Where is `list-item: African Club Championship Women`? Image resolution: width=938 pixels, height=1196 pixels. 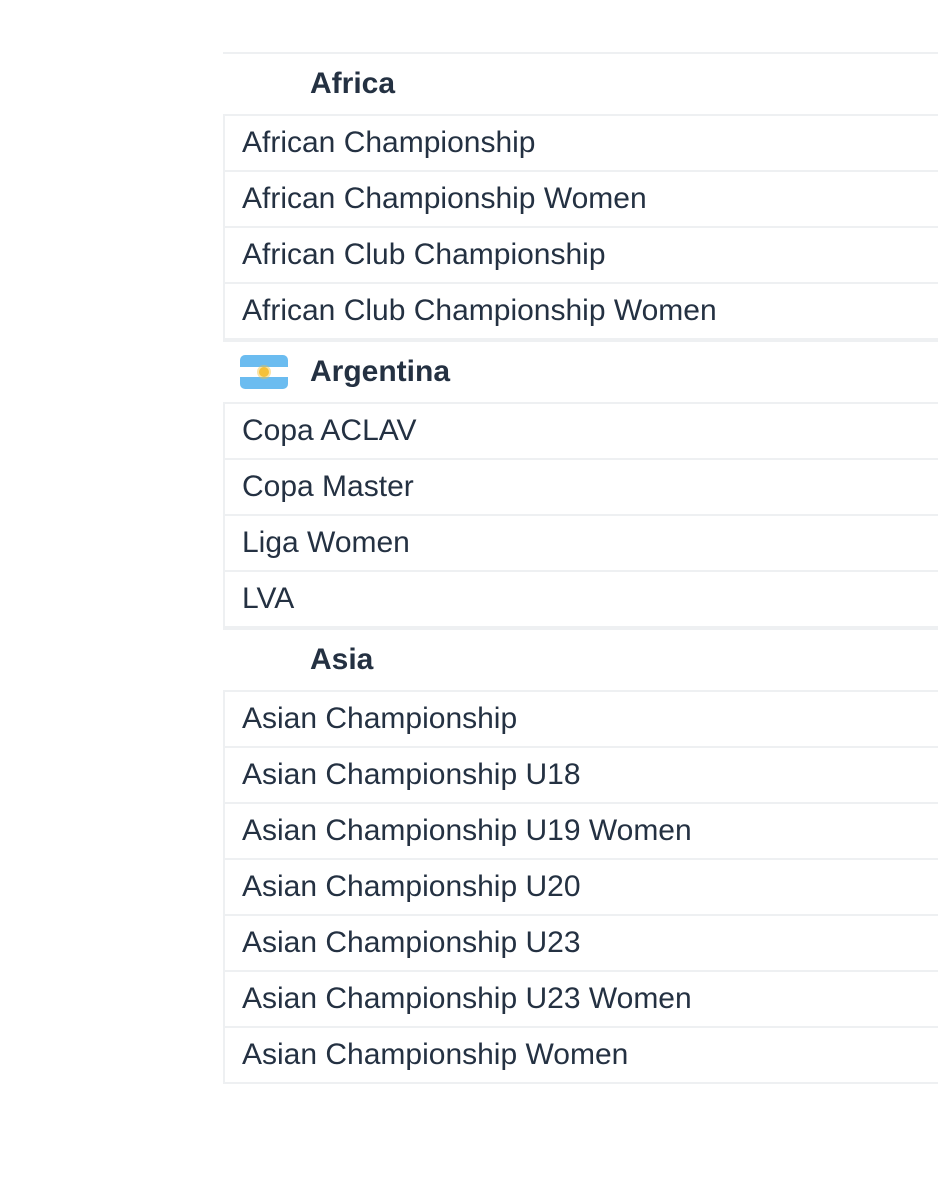 list-item: African Club Championship Women is located at coordinates (581, 310).